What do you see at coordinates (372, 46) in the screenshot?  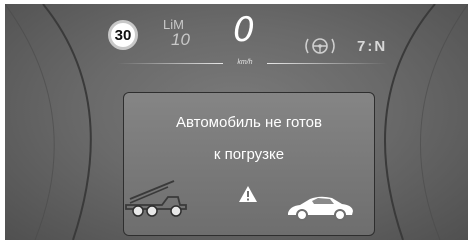 I see `gear-status: 7:N` at bounding box center [372, 46].